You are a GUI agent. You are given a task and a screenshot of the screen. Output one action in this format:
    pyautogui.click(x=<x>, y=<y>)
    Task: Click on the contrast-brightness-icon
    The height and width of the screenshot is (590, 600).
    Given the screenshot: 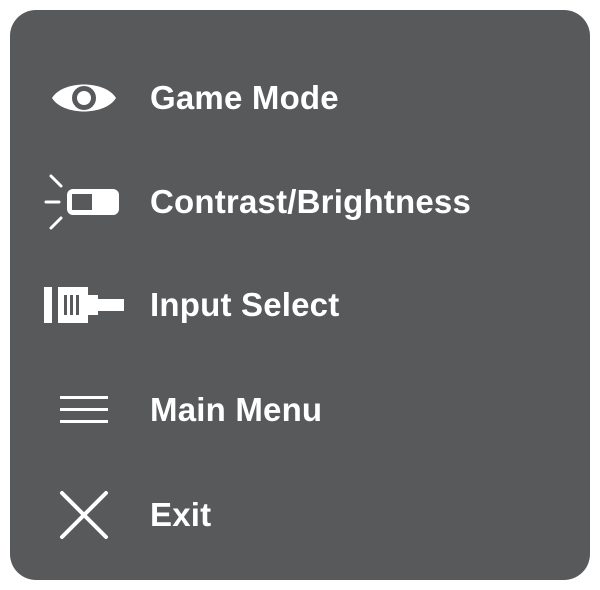 What is the action you would take?
    pyautogui.click(x=84, y=202)
    